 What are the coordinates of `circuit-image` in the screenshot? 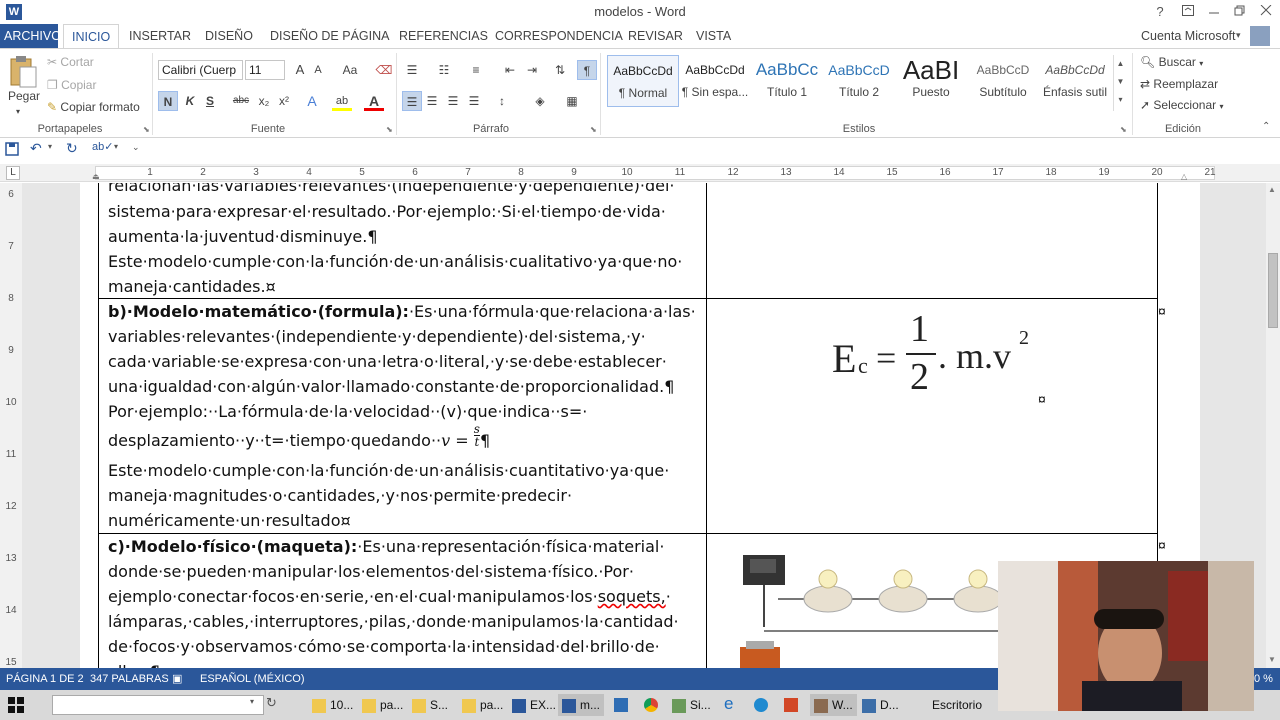 It's located at (888, 608).